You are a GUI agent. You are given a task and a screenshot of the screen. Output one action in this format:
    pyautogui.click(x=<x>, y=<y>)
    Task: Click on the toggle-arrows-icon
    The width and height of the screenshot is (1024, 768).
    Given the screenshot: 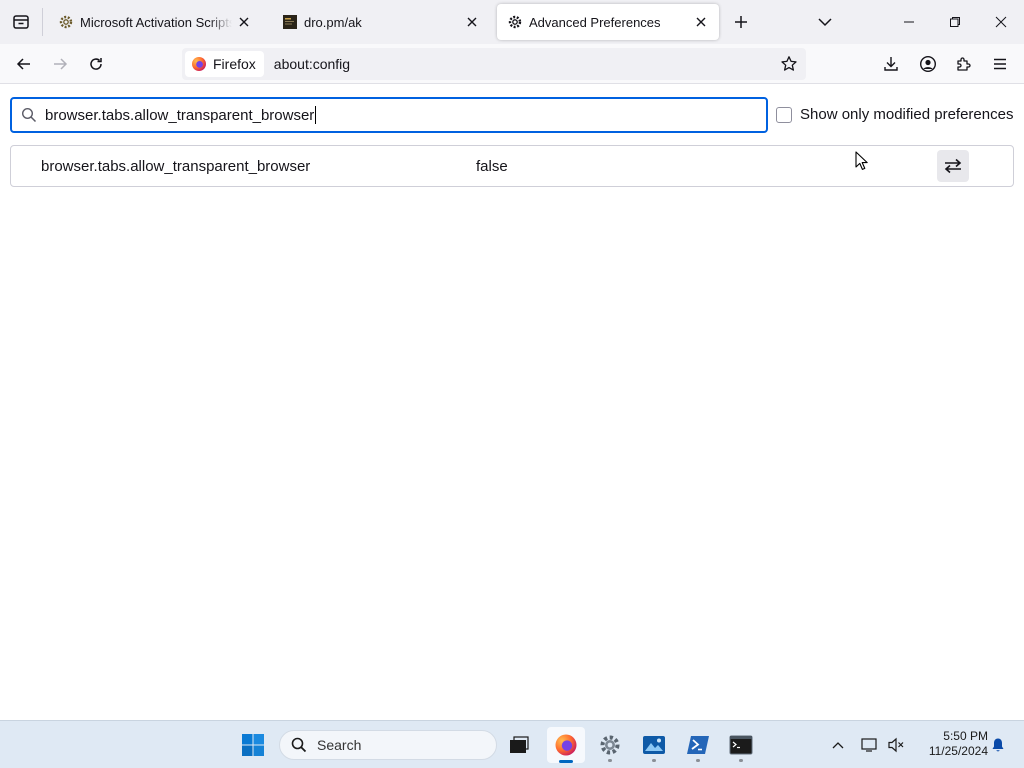 What is the action you would take?
    pyautogui.click(x=953, y=166)
    